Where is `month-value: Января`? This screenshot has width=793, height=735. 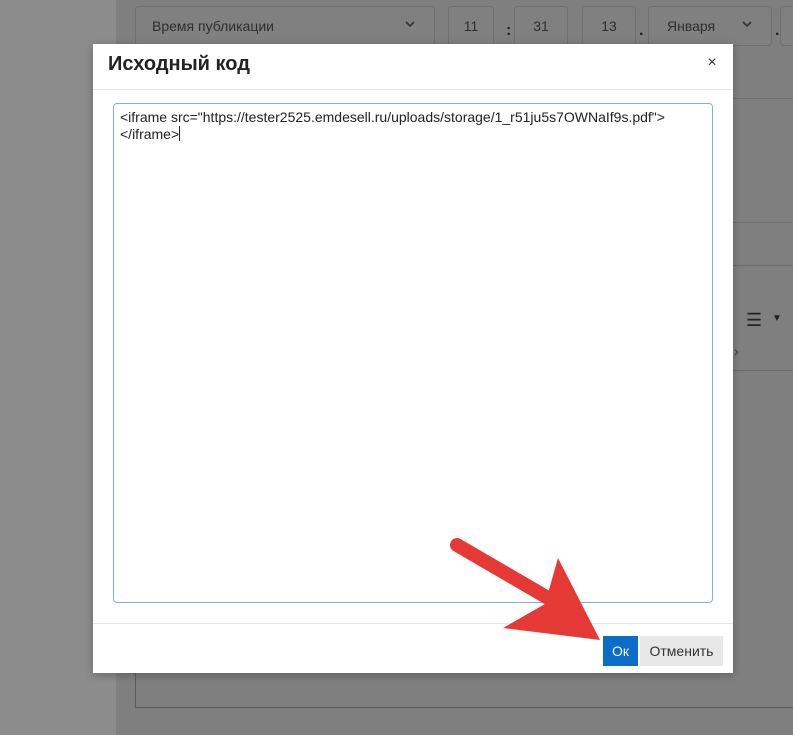 month-value: Января is located at coordinates (691, 26).